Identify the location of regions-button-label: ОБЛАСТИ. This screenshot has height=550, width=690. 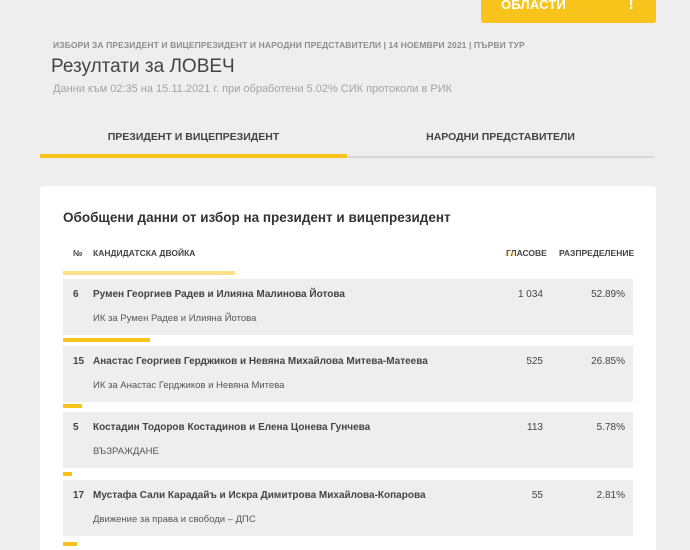
(534, 6).